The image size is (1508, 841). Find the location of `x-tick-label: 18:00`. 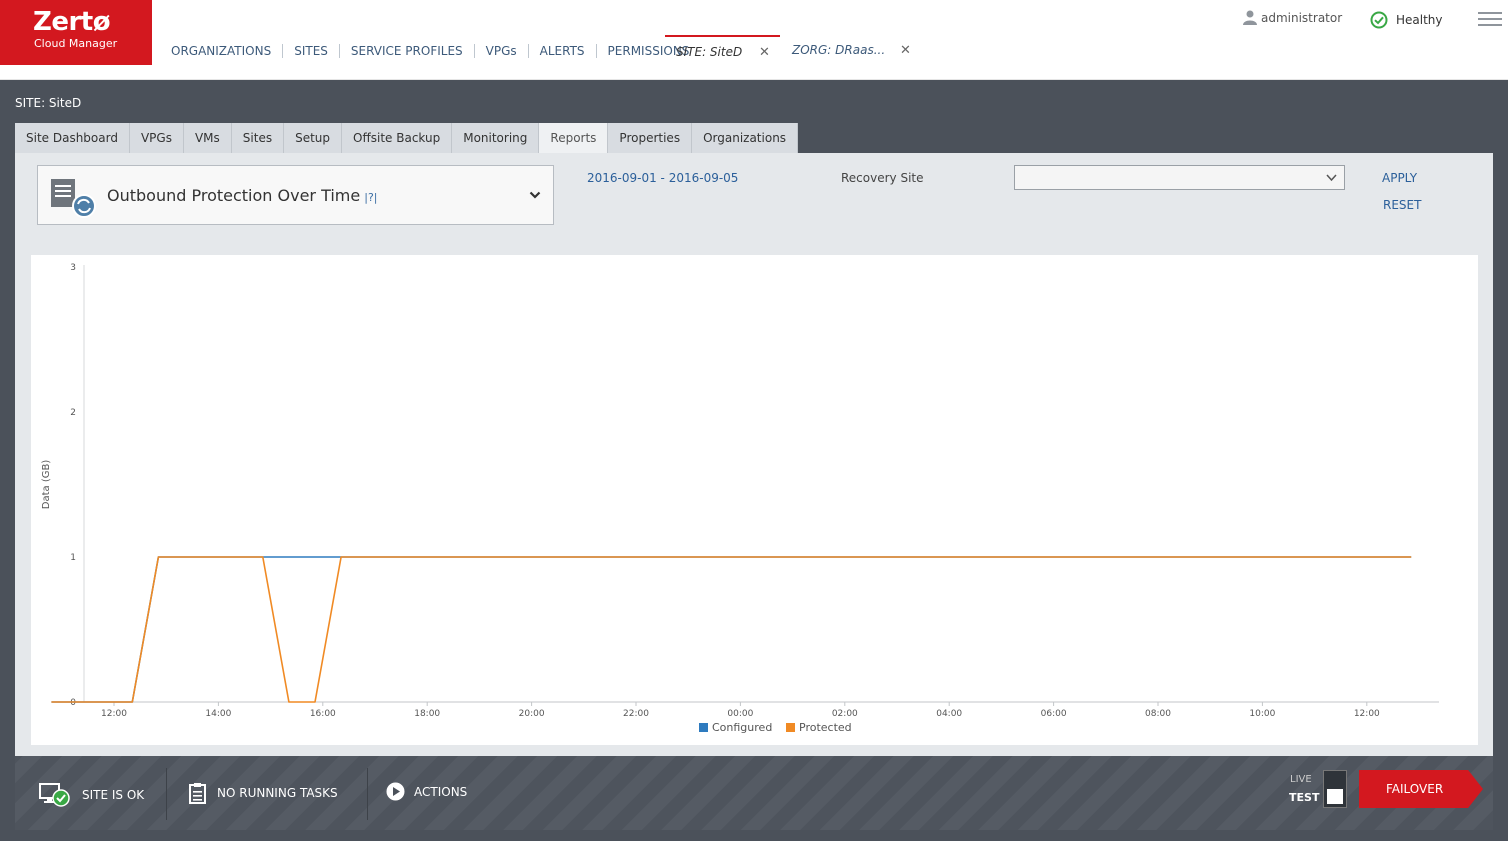

x-tick-label: 18:00 is located at coordinates (427, 714).